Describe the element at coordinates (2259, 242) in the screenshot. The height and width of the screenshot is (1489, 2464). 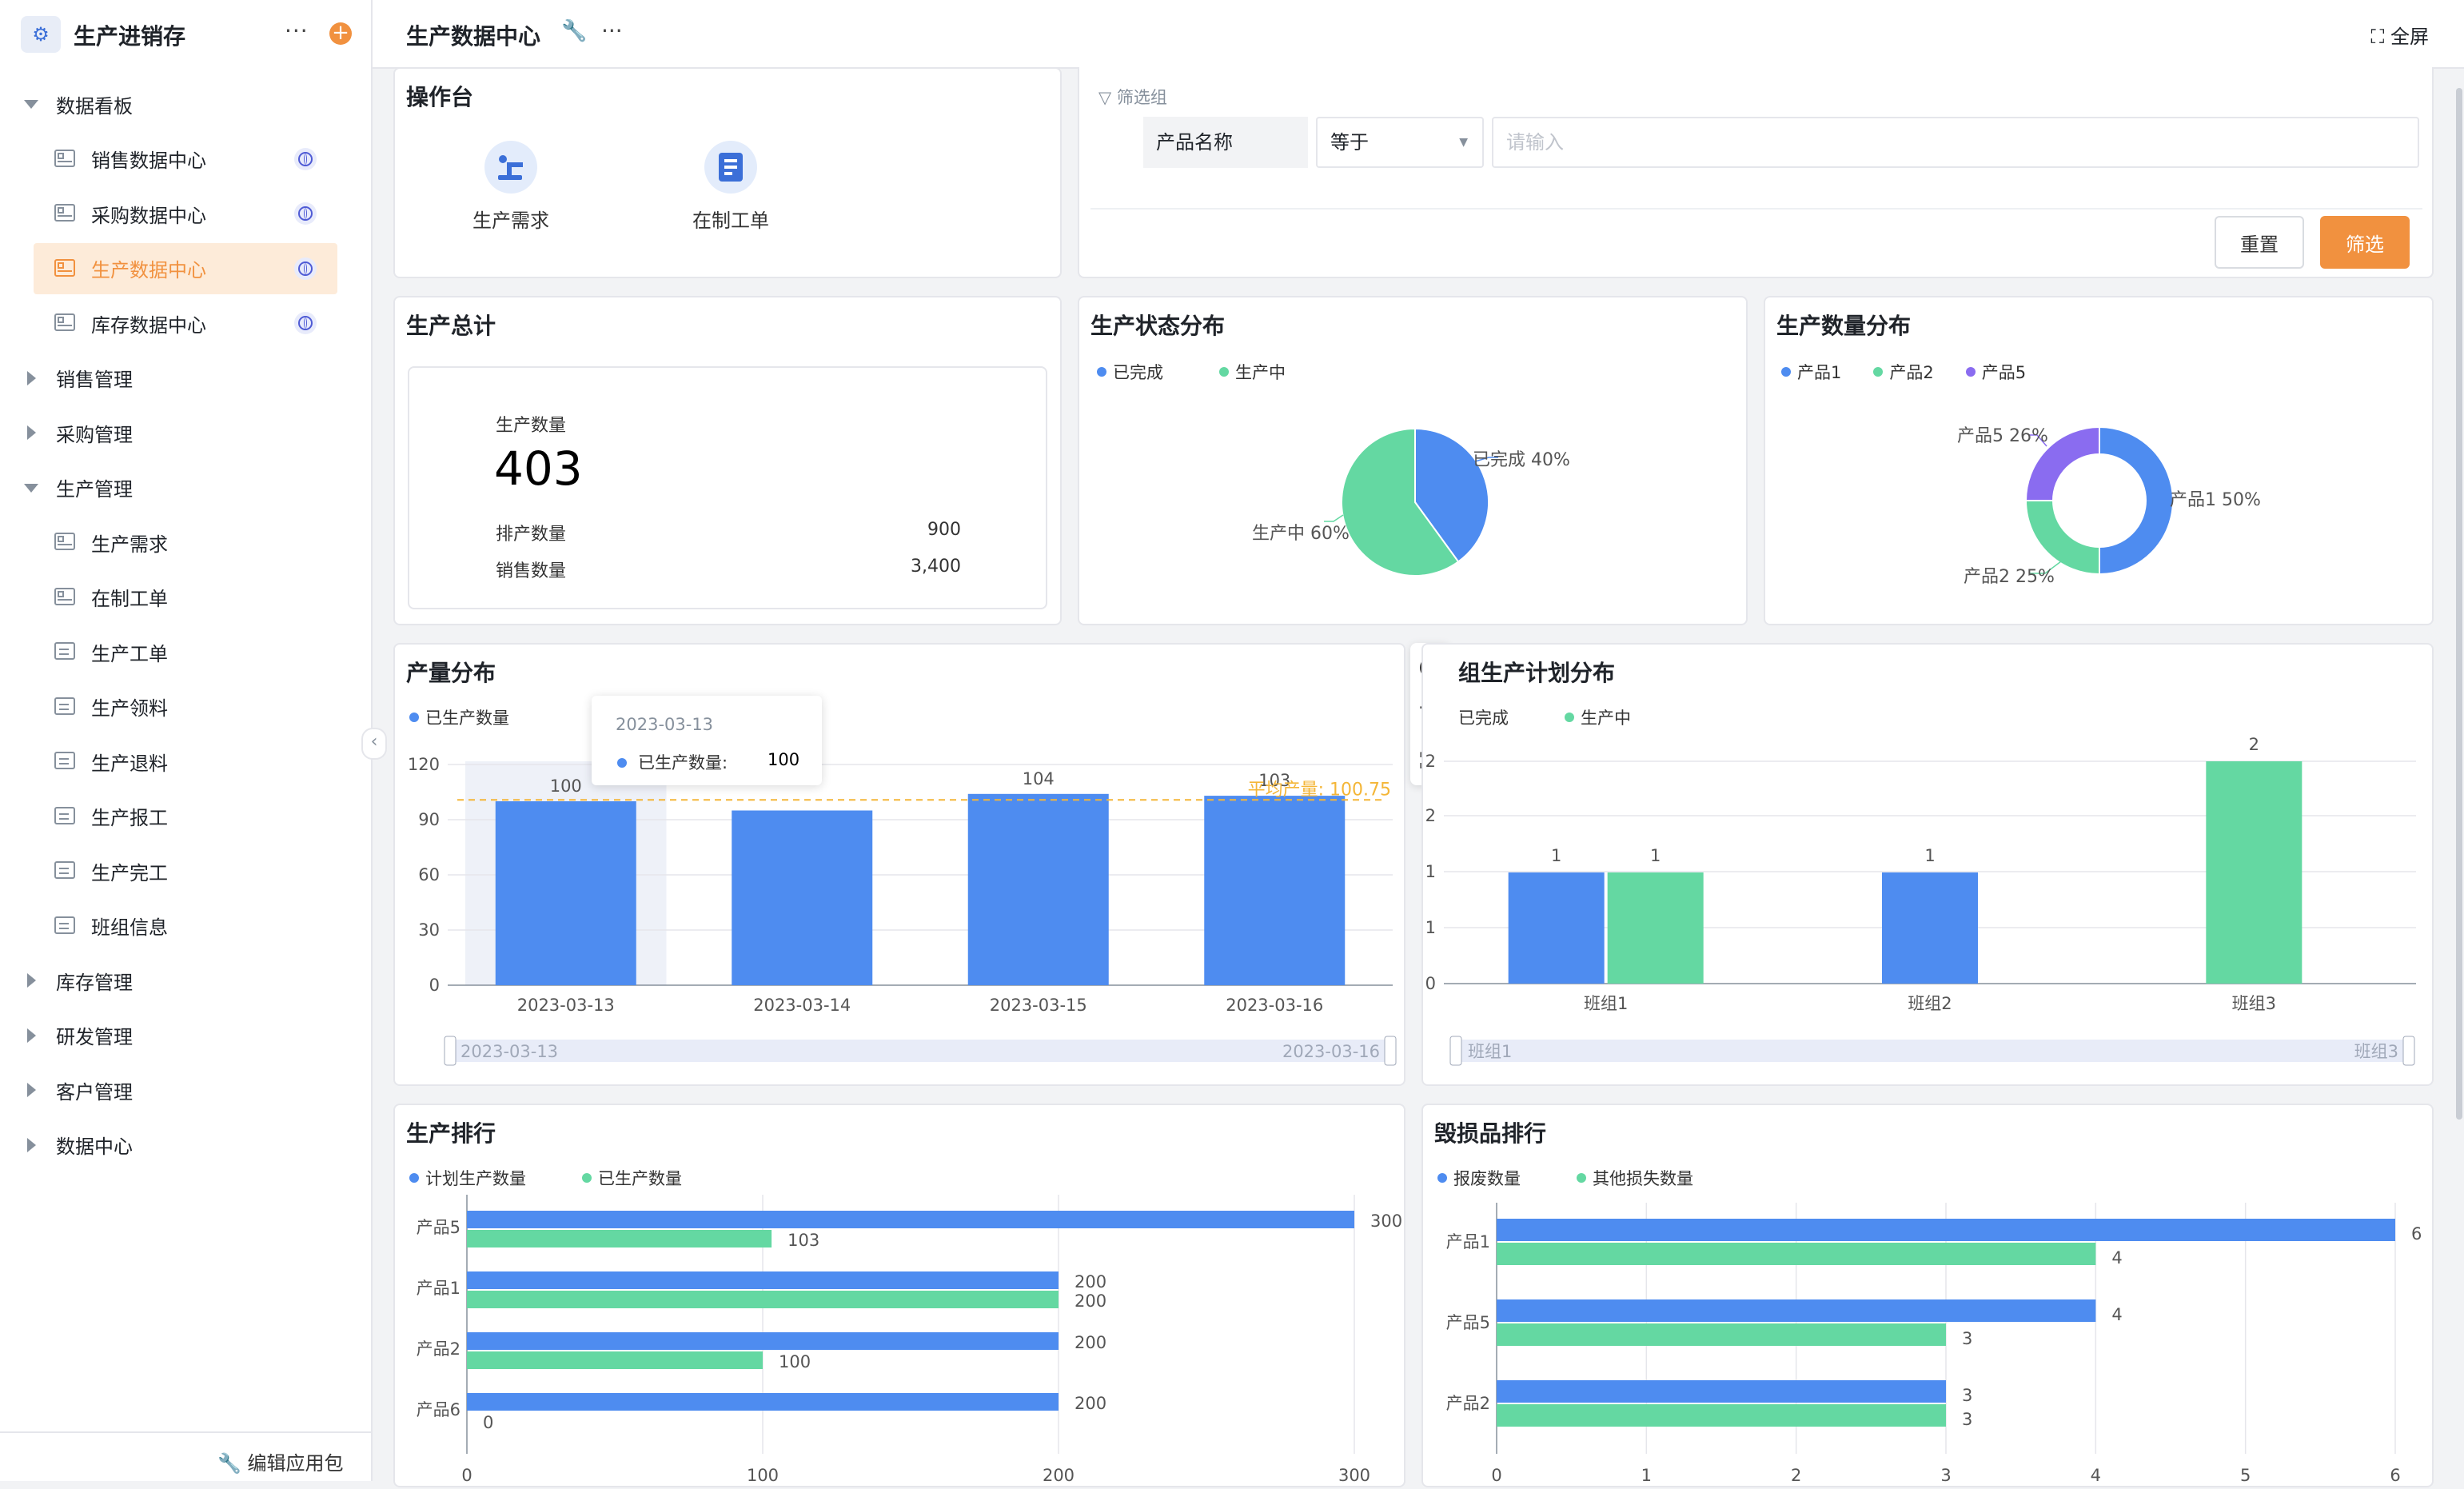
I see `reset-button: 重置` at that location.